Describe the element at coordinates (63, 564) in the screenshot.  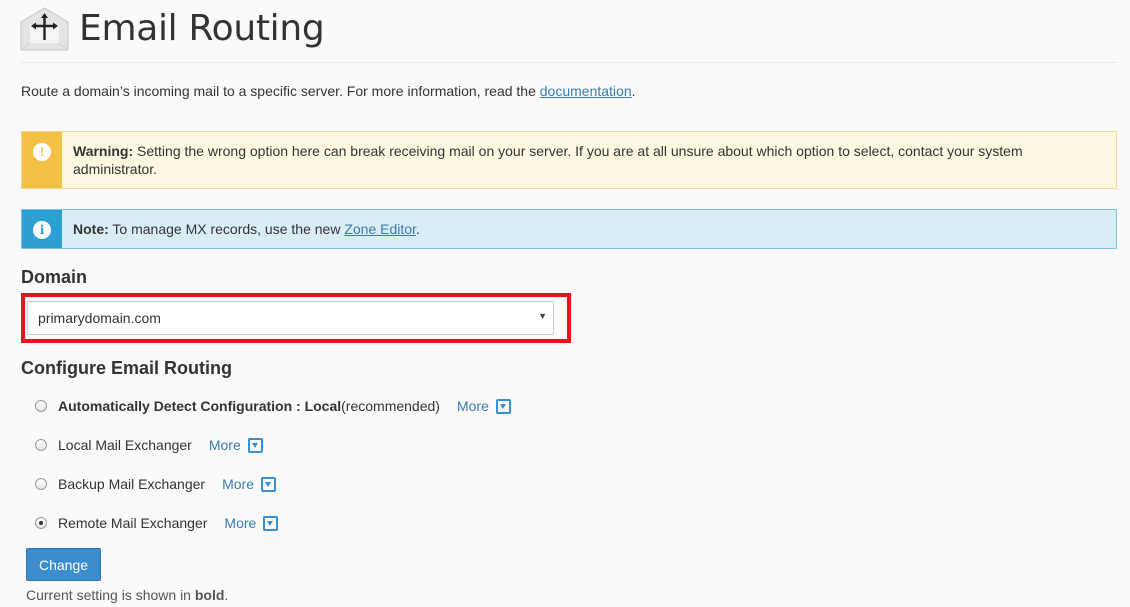
I see `change-button: Change` at that location.